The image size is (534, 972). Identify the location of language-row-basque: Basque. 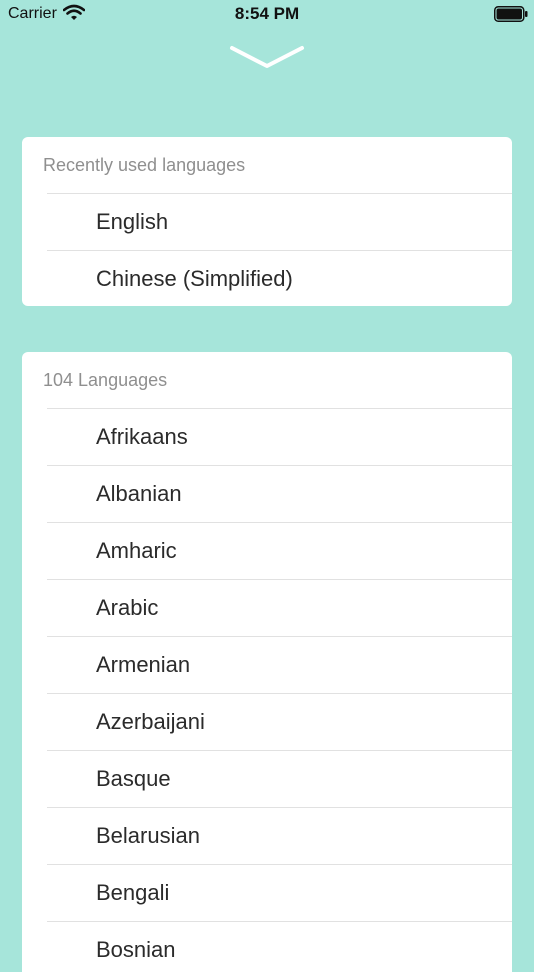
(279, 778).